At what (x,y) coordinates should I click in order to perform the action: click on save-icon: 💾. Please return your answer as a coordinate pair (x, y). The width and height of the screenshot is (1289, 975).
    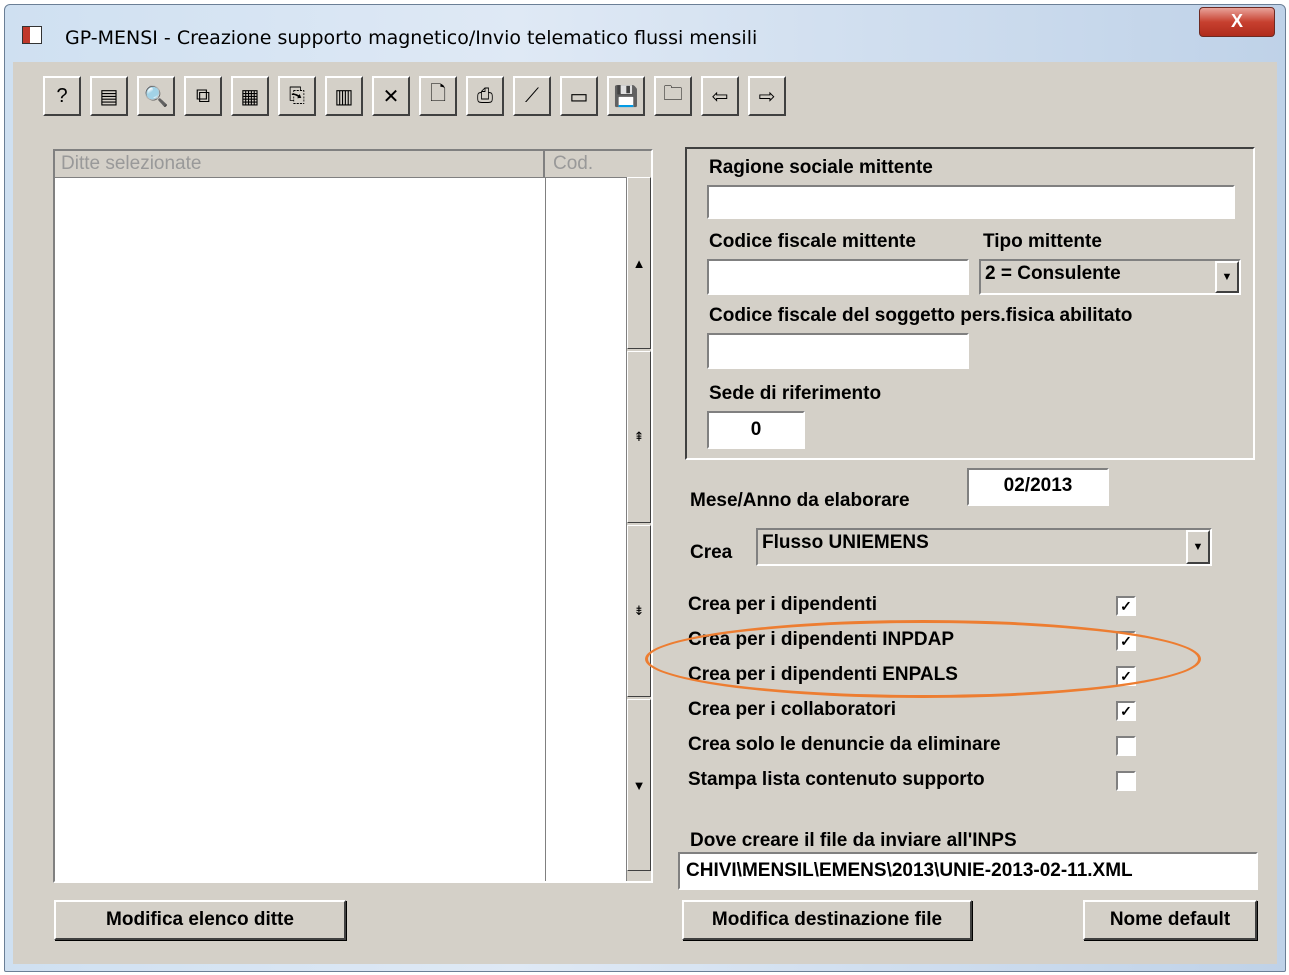
    Looking at the image, I should click on (626, 96).